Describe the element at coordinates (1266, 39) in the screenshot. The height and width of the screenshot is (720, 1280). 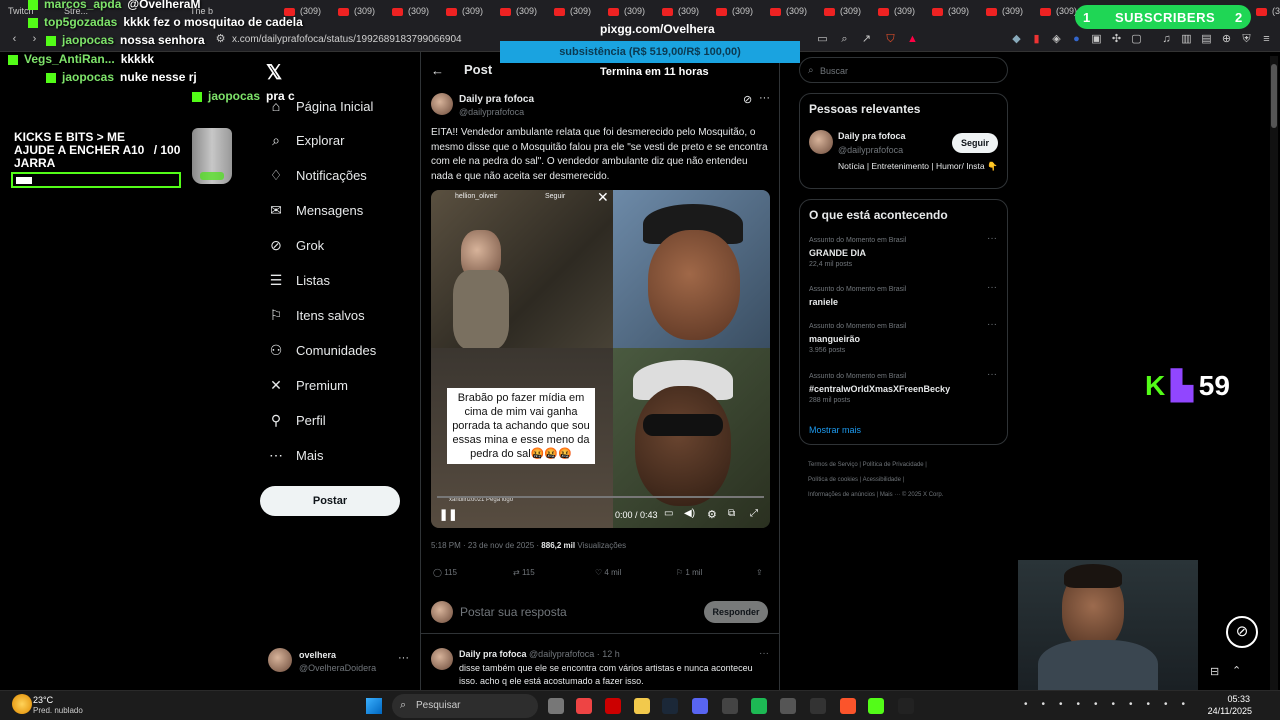
I see `menu-icon: ≡` at that location.